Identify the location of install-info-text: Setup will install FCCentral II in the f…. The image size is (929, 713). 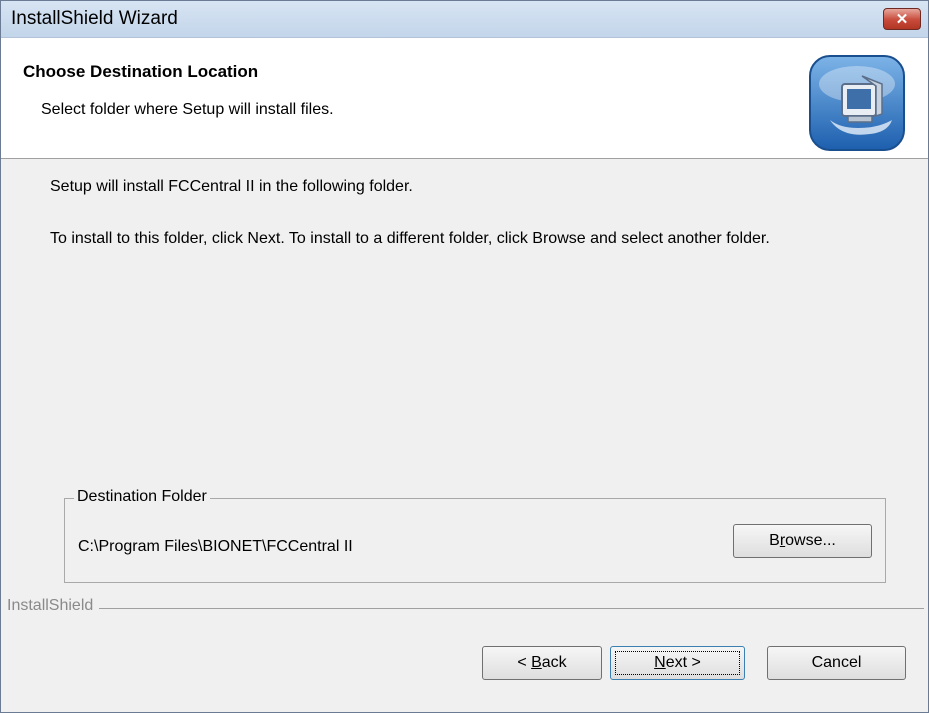
(231, 186).